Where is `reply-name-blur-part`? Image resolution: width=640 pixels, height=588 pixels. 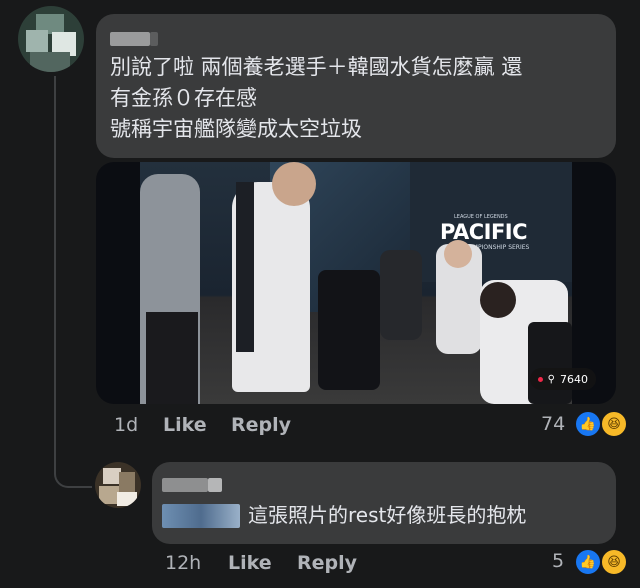 reply-name-blur-part is located at coordinates (215, 485).